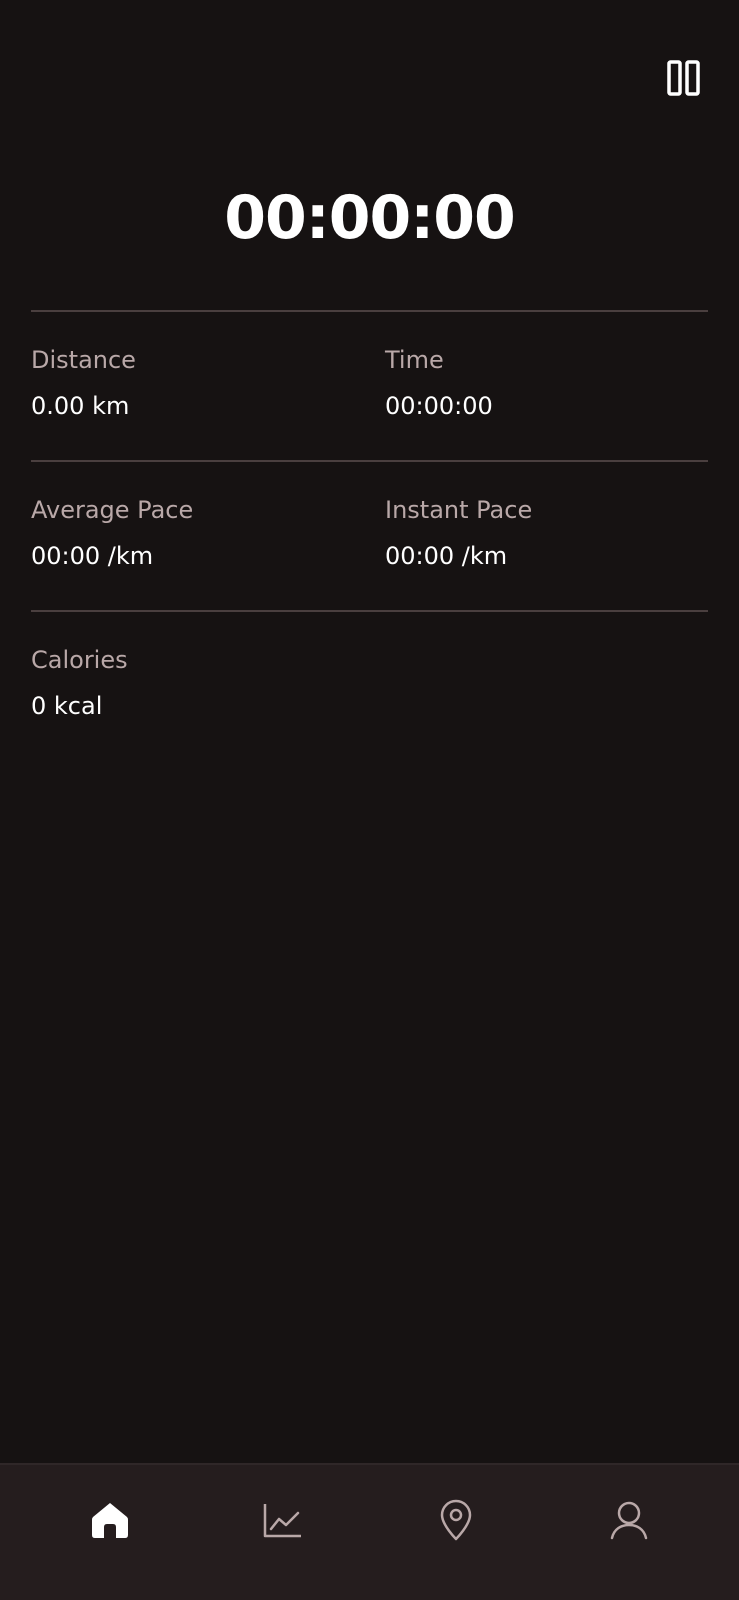 The image size is (739, 1600). I want to click on nav-home, so click(110, 1520).